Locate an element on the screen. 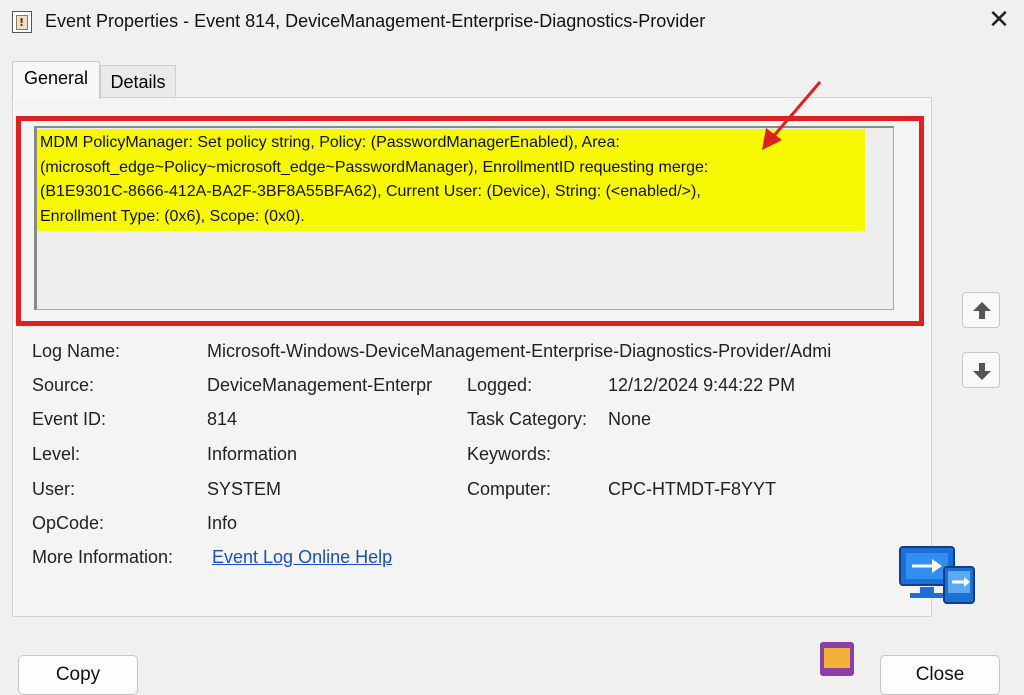  logged-value: 12/12/2024 9:44:22 PM is located at coordinates (753, 385).